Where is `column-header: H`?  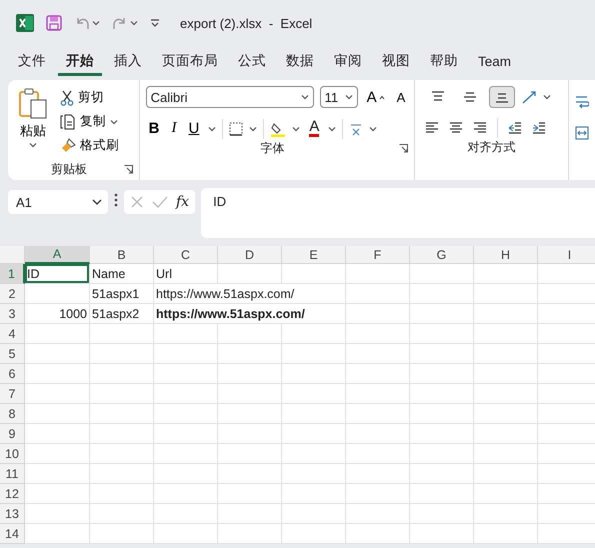 column-header: H is located at coordinates (506, 255).